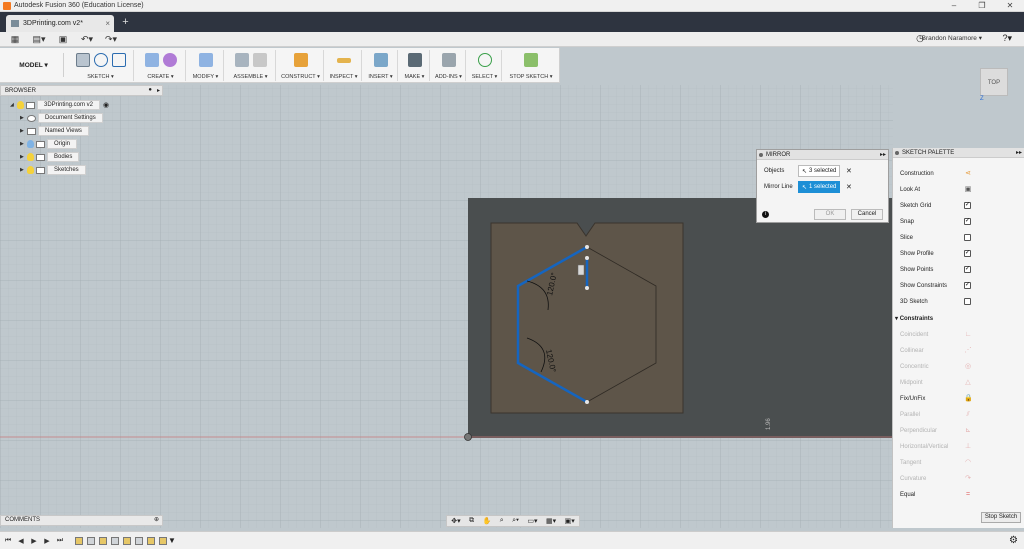 The width and height of the screenshot is (1024, 549). What do you see at coordinates (54, 131) in the screenshot?
I see `browser-item-named-views: ▶ Named Views` at bounding box center [54, 131].